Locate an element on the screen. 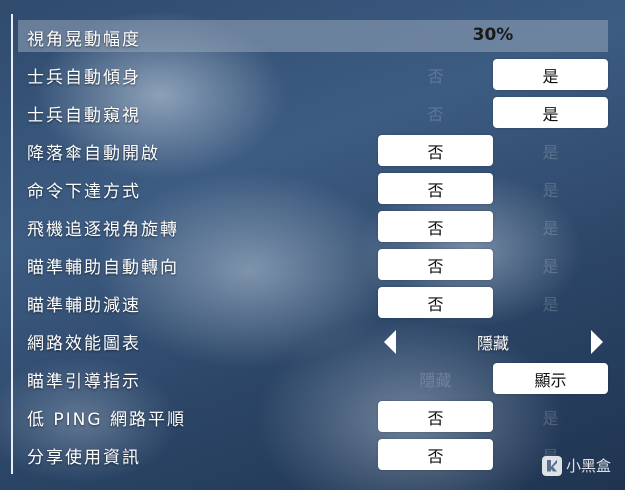  setting-row-command-method: 命令下達方式 否 是 is located at coordinates (314, 190).